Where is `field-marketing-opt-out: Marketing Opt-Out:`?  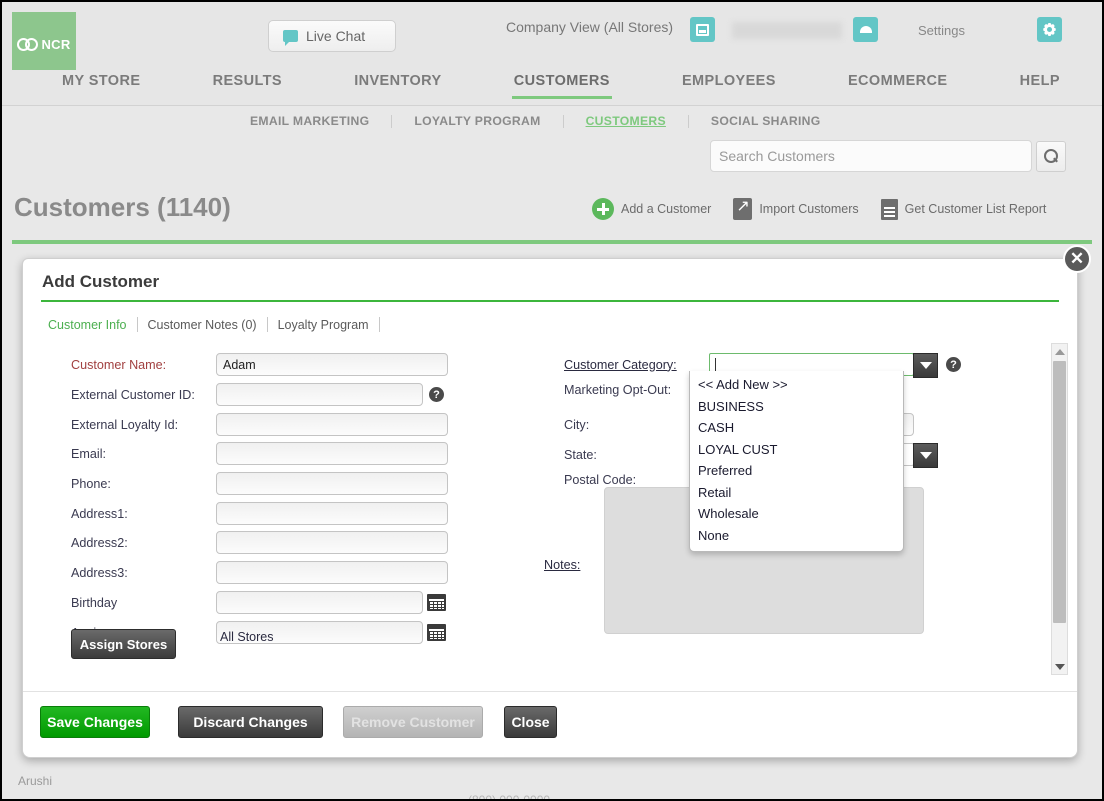
field-marketing-opt-out: Marketing Opt-Out: is located at coordinates (636, 390).